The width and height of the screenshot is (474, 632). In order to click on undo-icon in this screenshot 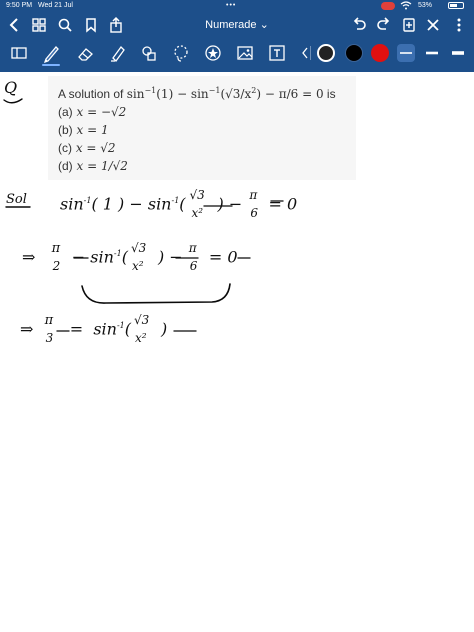, I will do `click(359, 25)`.